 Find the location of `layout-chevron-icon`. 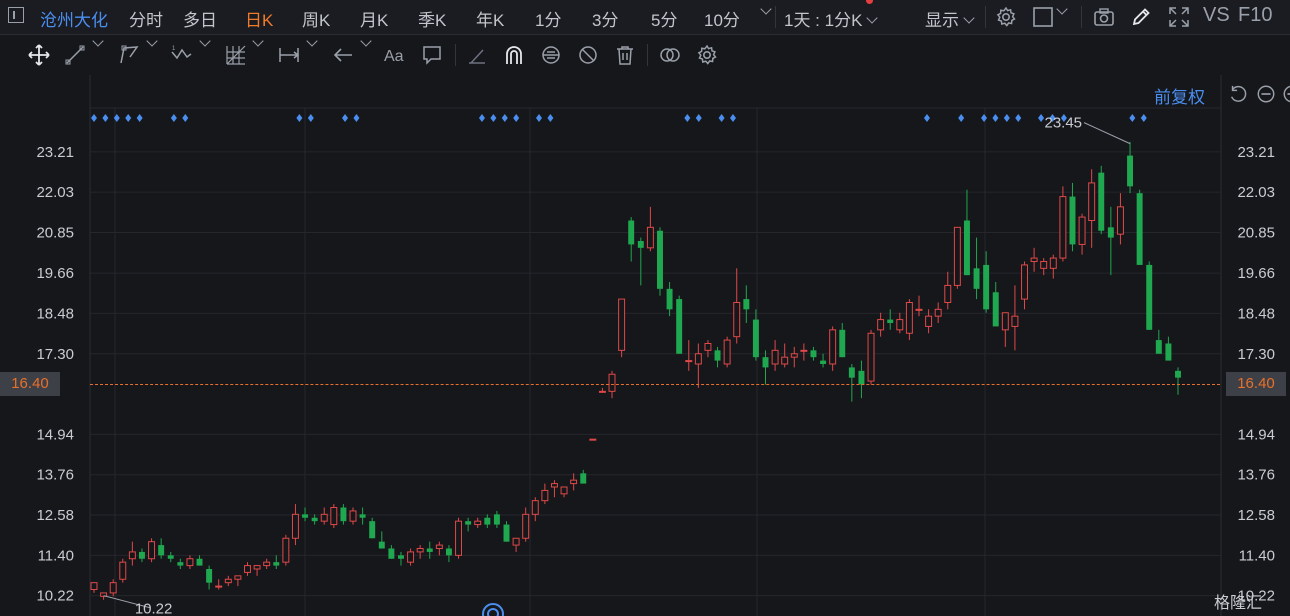

layout-chevron-icon is located at coordinates (1060, 12).